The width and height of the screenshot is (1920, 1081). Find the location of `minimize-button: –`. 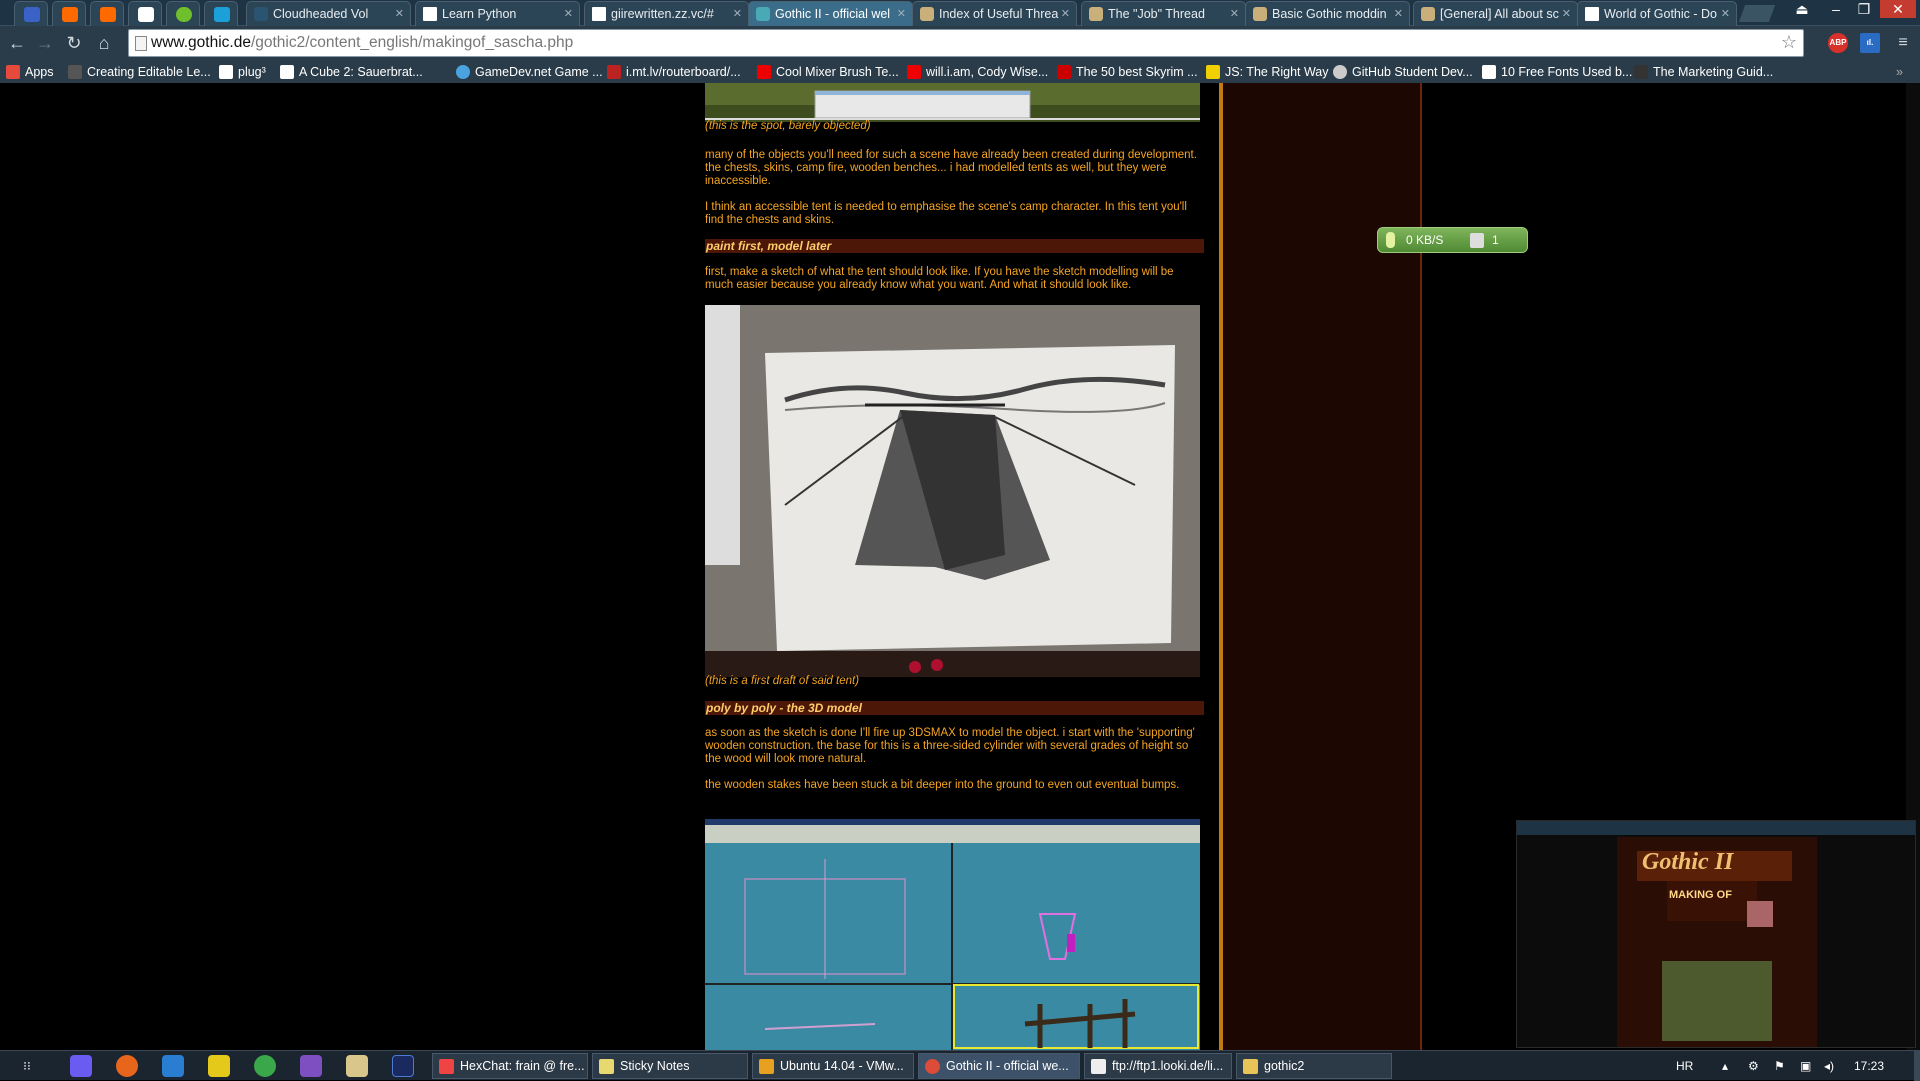

minimize-button: – is located at coordinates (1836, 9).